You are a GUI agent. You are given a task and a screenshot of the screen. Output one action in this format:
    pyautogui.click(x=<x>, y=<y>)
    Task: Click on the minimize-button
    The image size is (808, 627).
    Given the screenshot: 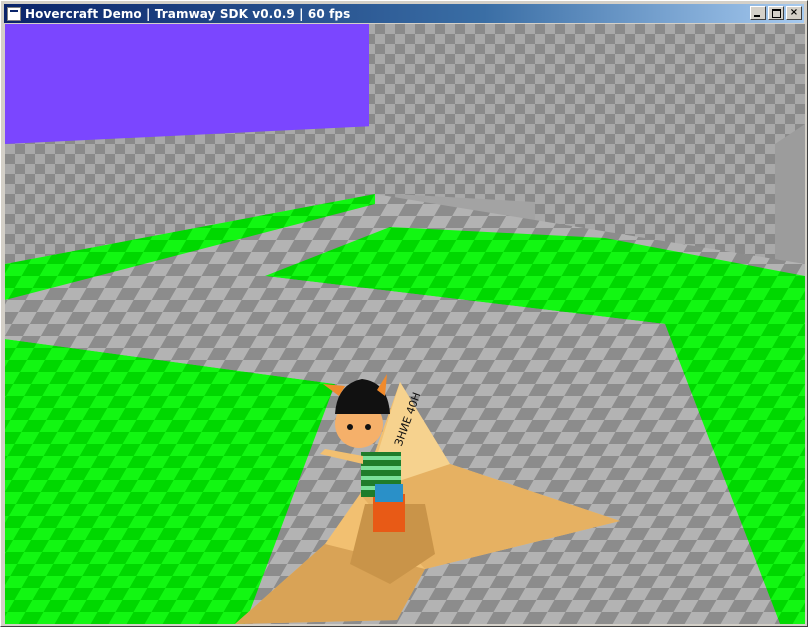 What is the action you would take?
    pyautogui.click(x=758, y=13)
    